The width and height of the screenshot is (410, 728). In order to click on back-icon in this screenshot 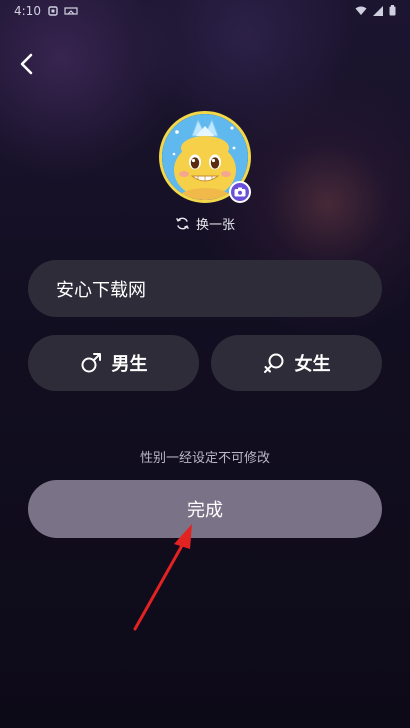, I will do `click(26, 64)`.